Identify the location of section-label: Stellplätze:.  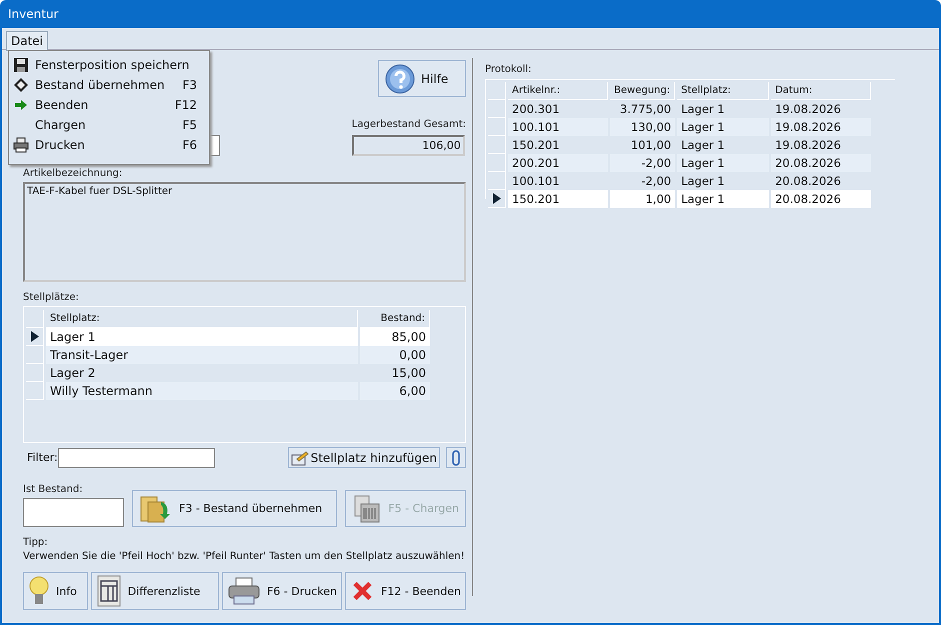
(51, 297).